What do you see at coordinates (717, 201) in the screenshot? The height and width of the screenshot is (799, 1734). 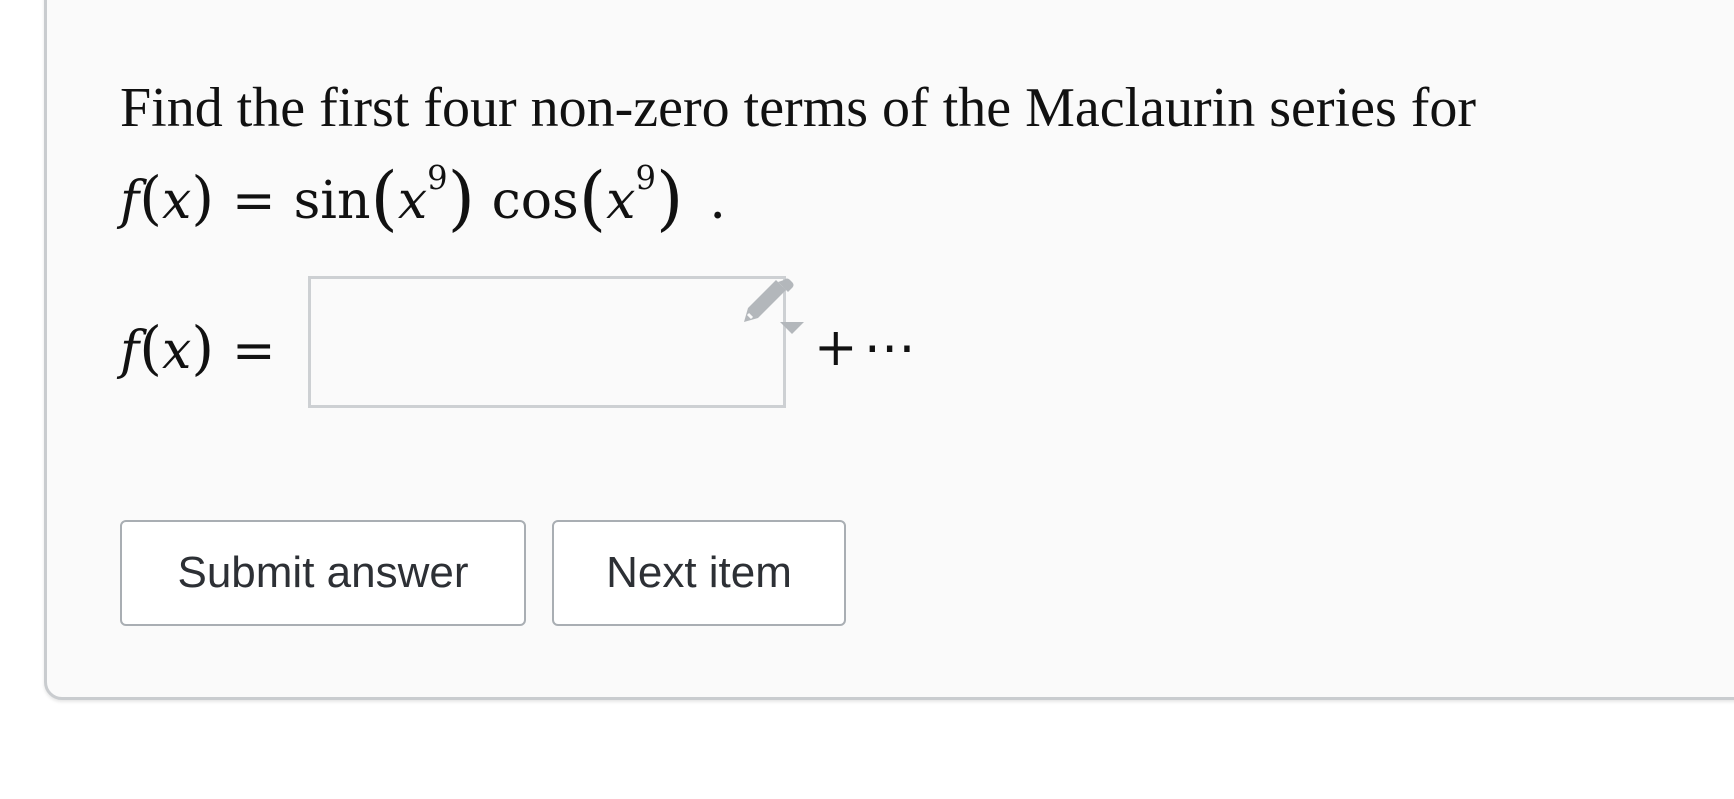 I see `sentence-period: .` at bounding box center [717, 201].